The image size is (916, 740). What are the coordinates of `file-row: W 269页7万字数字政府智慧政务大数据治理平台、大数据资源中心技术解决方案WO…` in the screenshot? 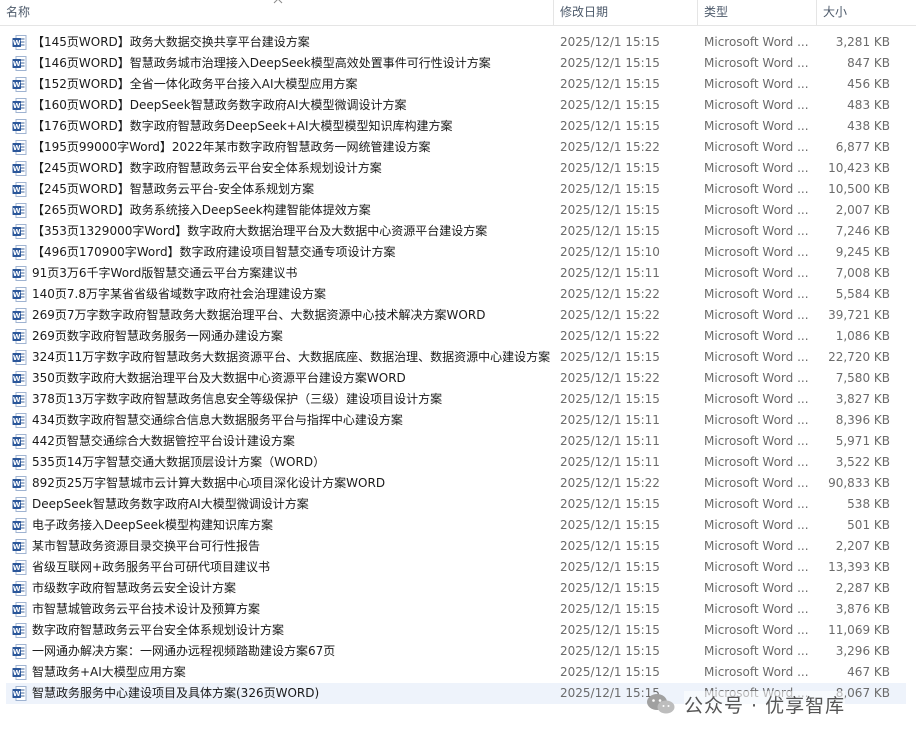 It's located at (458, 315).